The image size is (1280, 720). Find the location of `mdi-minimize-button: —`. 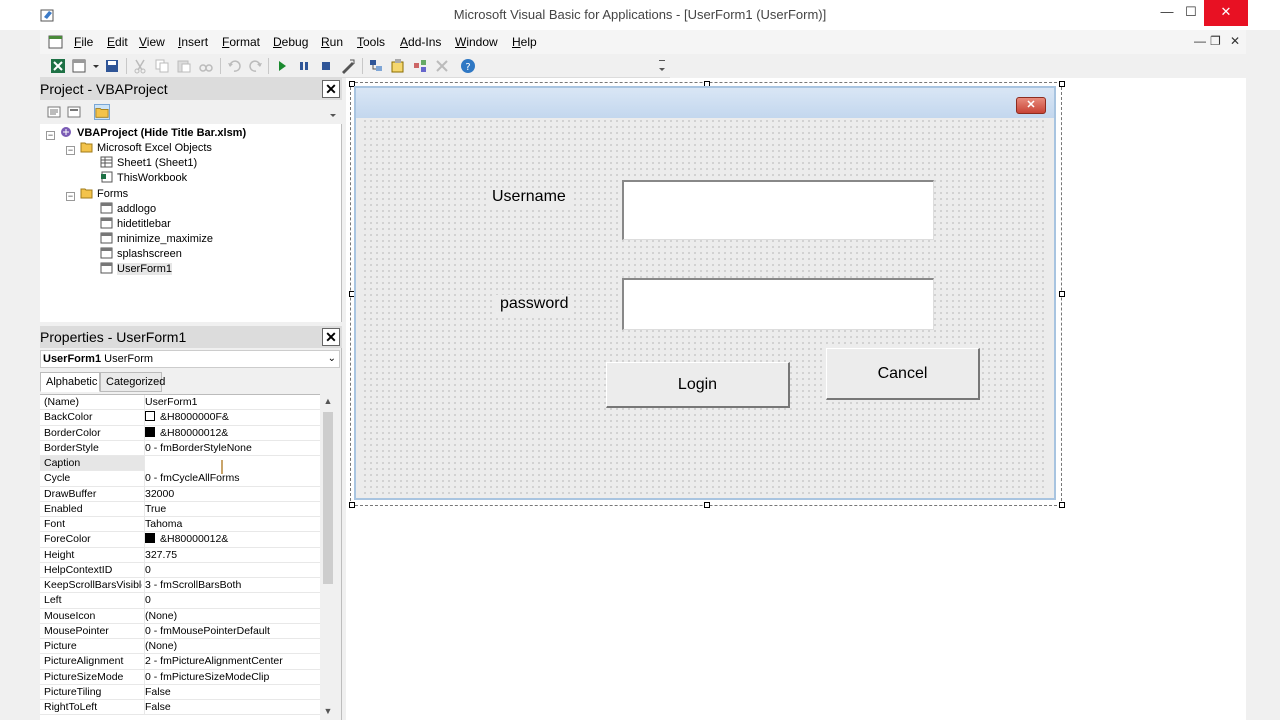

mdi-minimize-button: — is located at coordinates (1200, 41).